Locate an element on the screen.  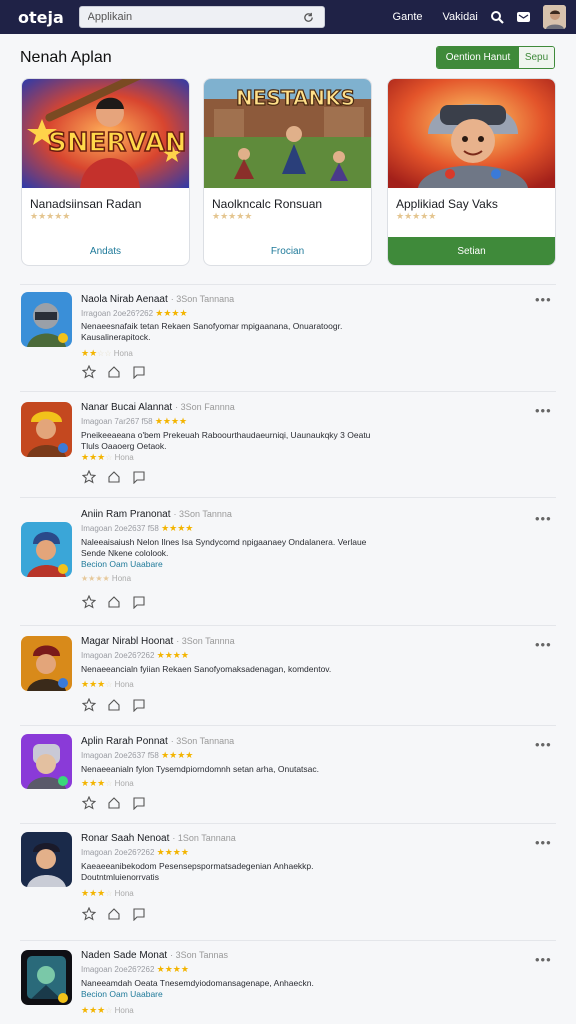
app-logo: oteja is located at coordinates (42, 17).